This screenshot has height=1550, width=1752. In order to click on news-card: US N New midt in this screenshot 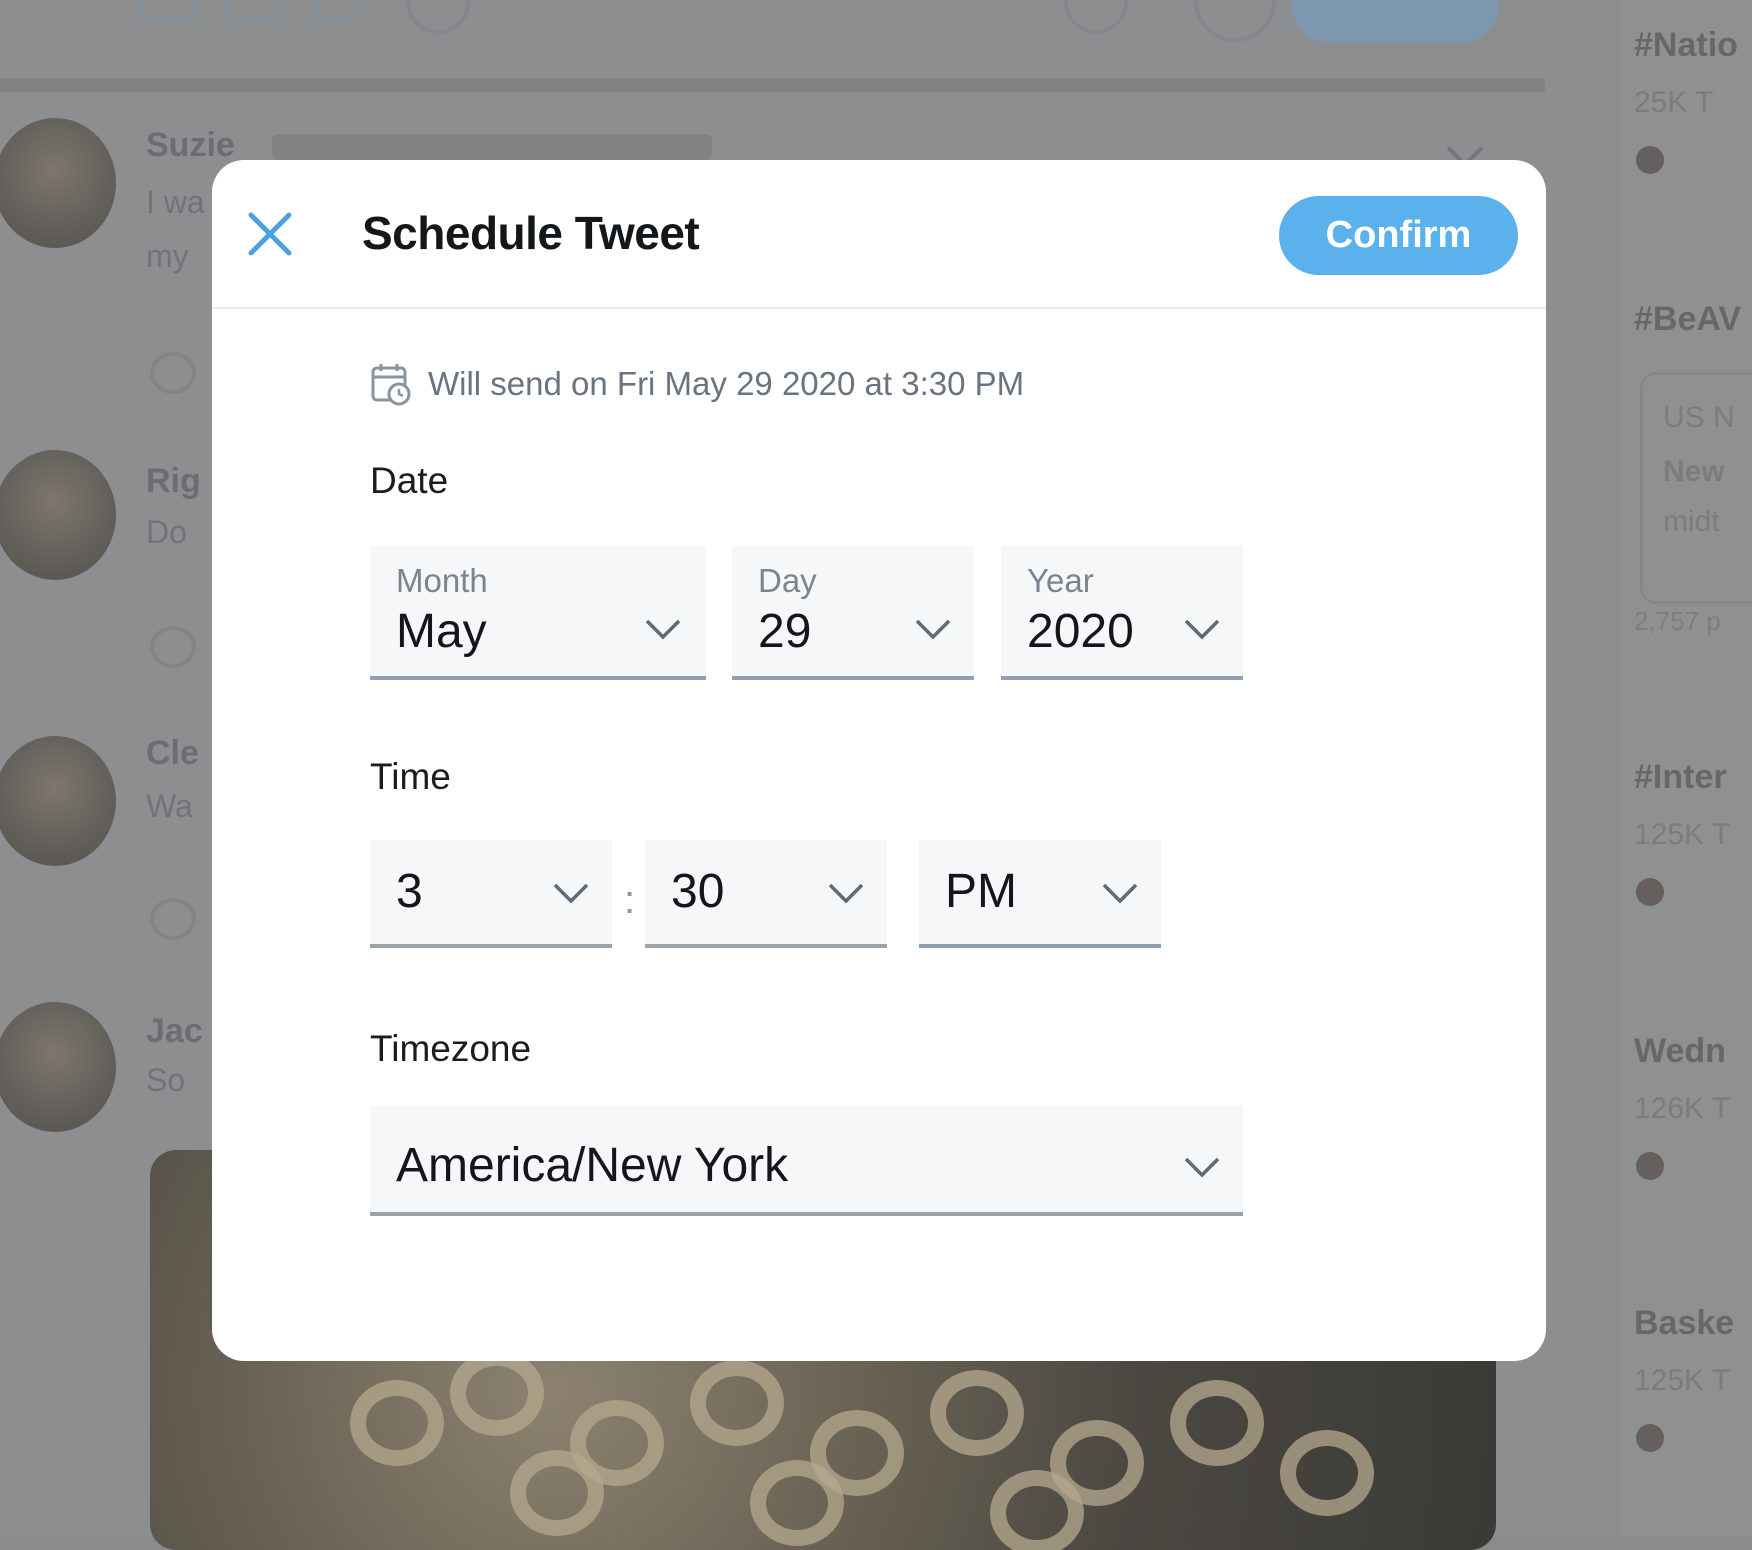, I will do `click(1696, 488)`.